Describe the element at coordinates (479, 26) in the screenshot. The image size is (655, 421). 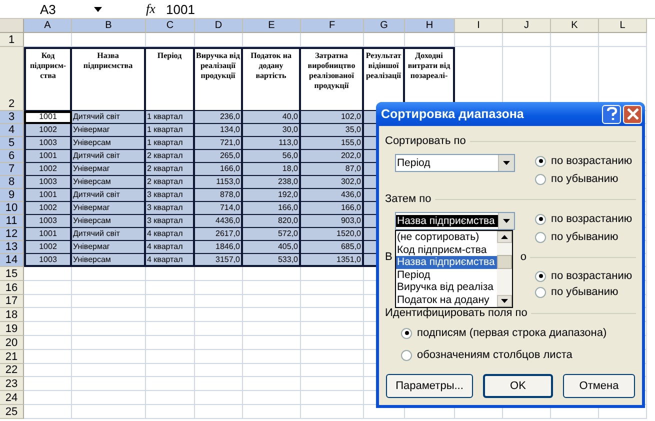
I see `column-header: I` at that location.